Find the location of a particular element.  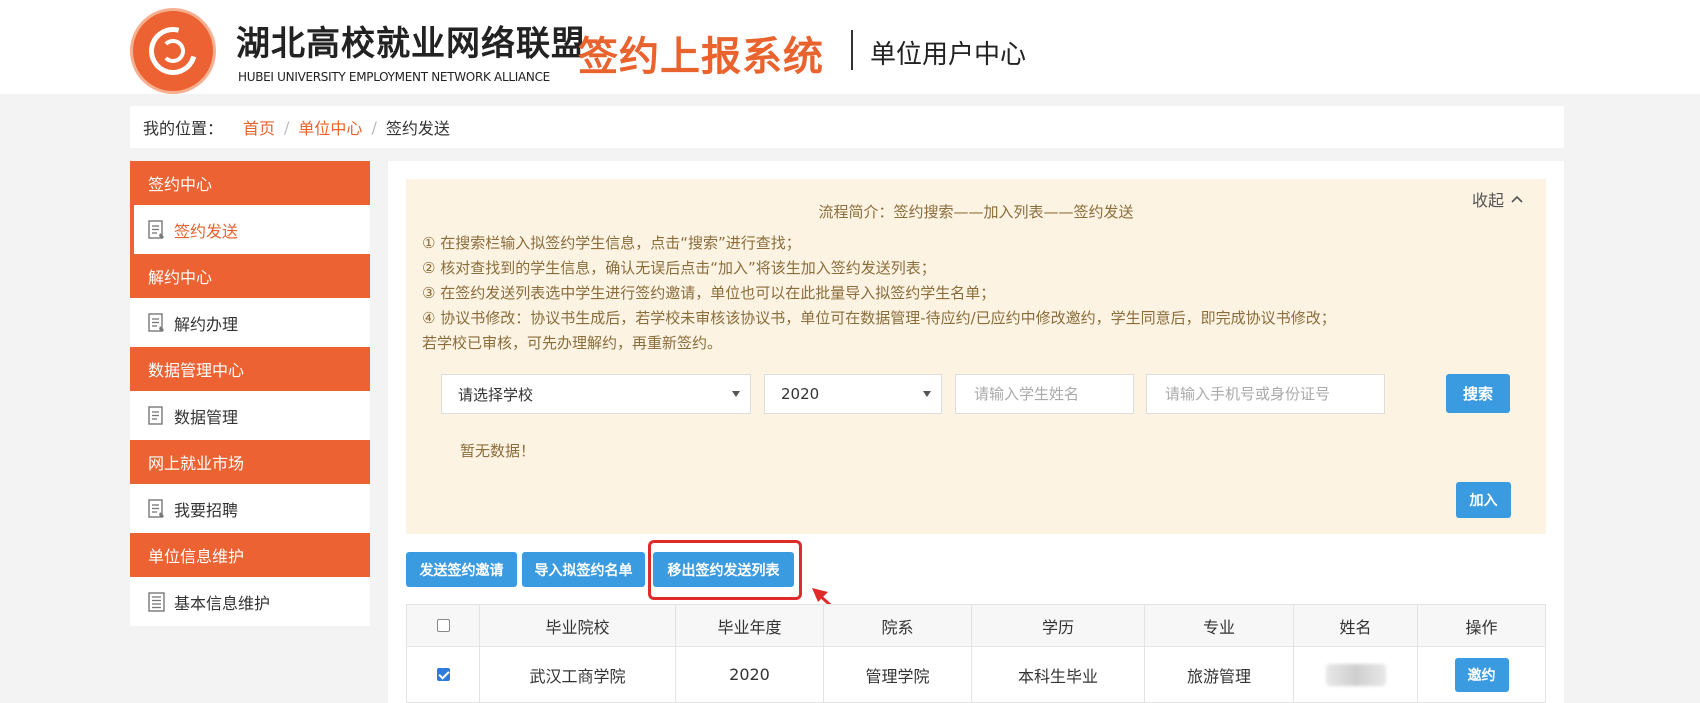

system-name: 签约上报系统 is located at coordinates (701, 56).